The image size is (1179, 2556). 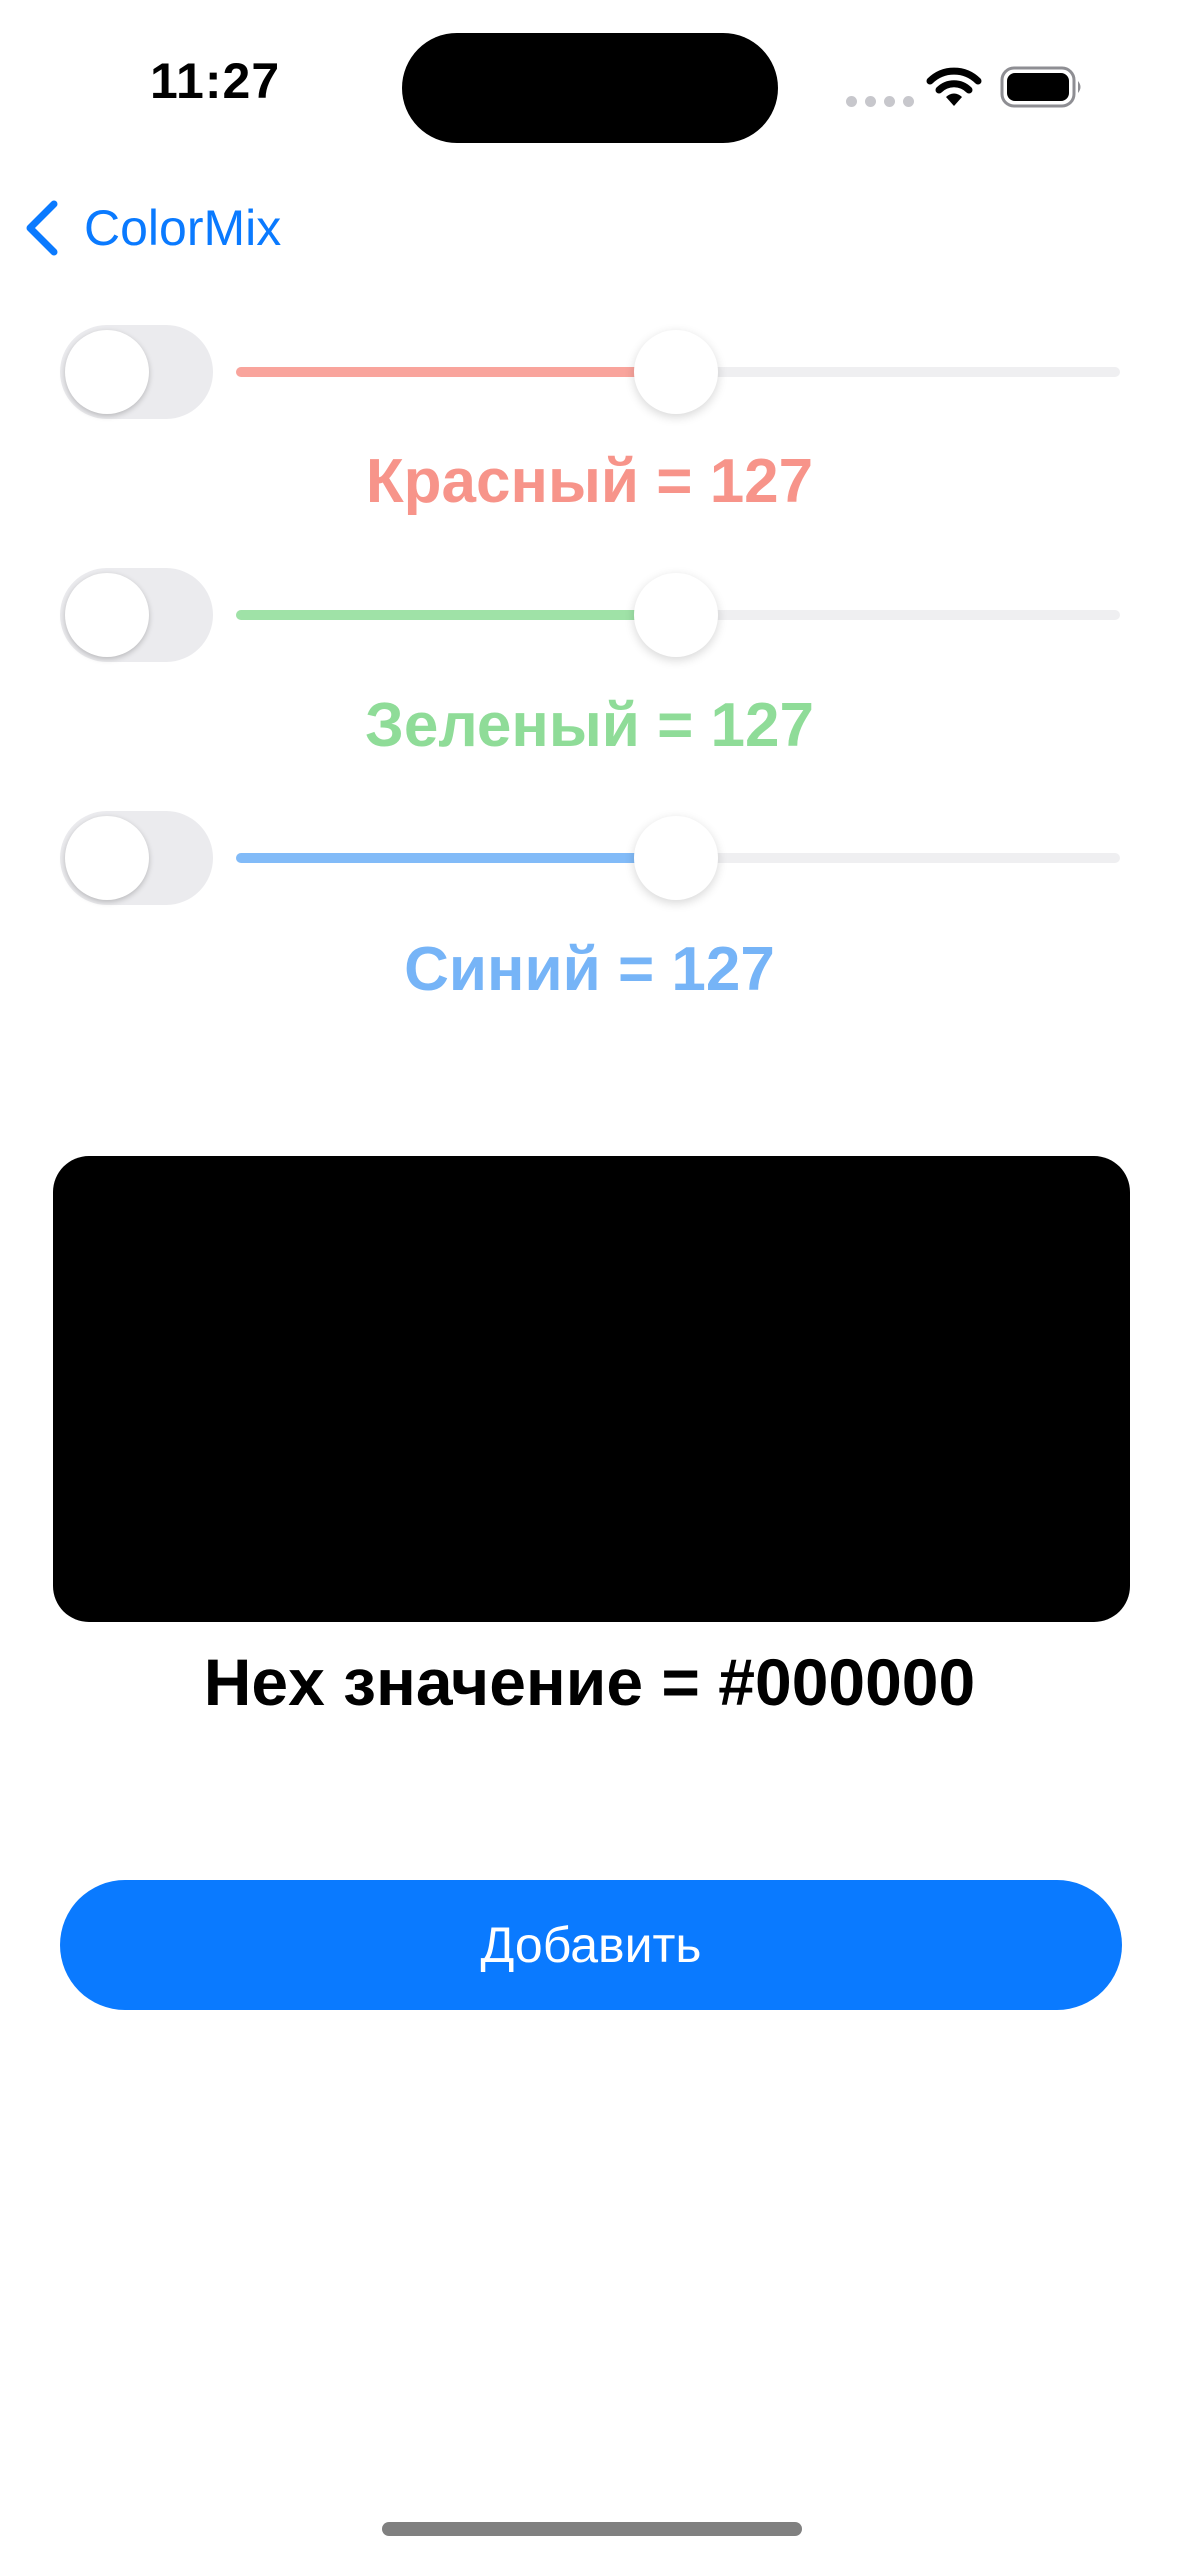 I want to click on cellular-signal-icon, so click(x=880, y=101).